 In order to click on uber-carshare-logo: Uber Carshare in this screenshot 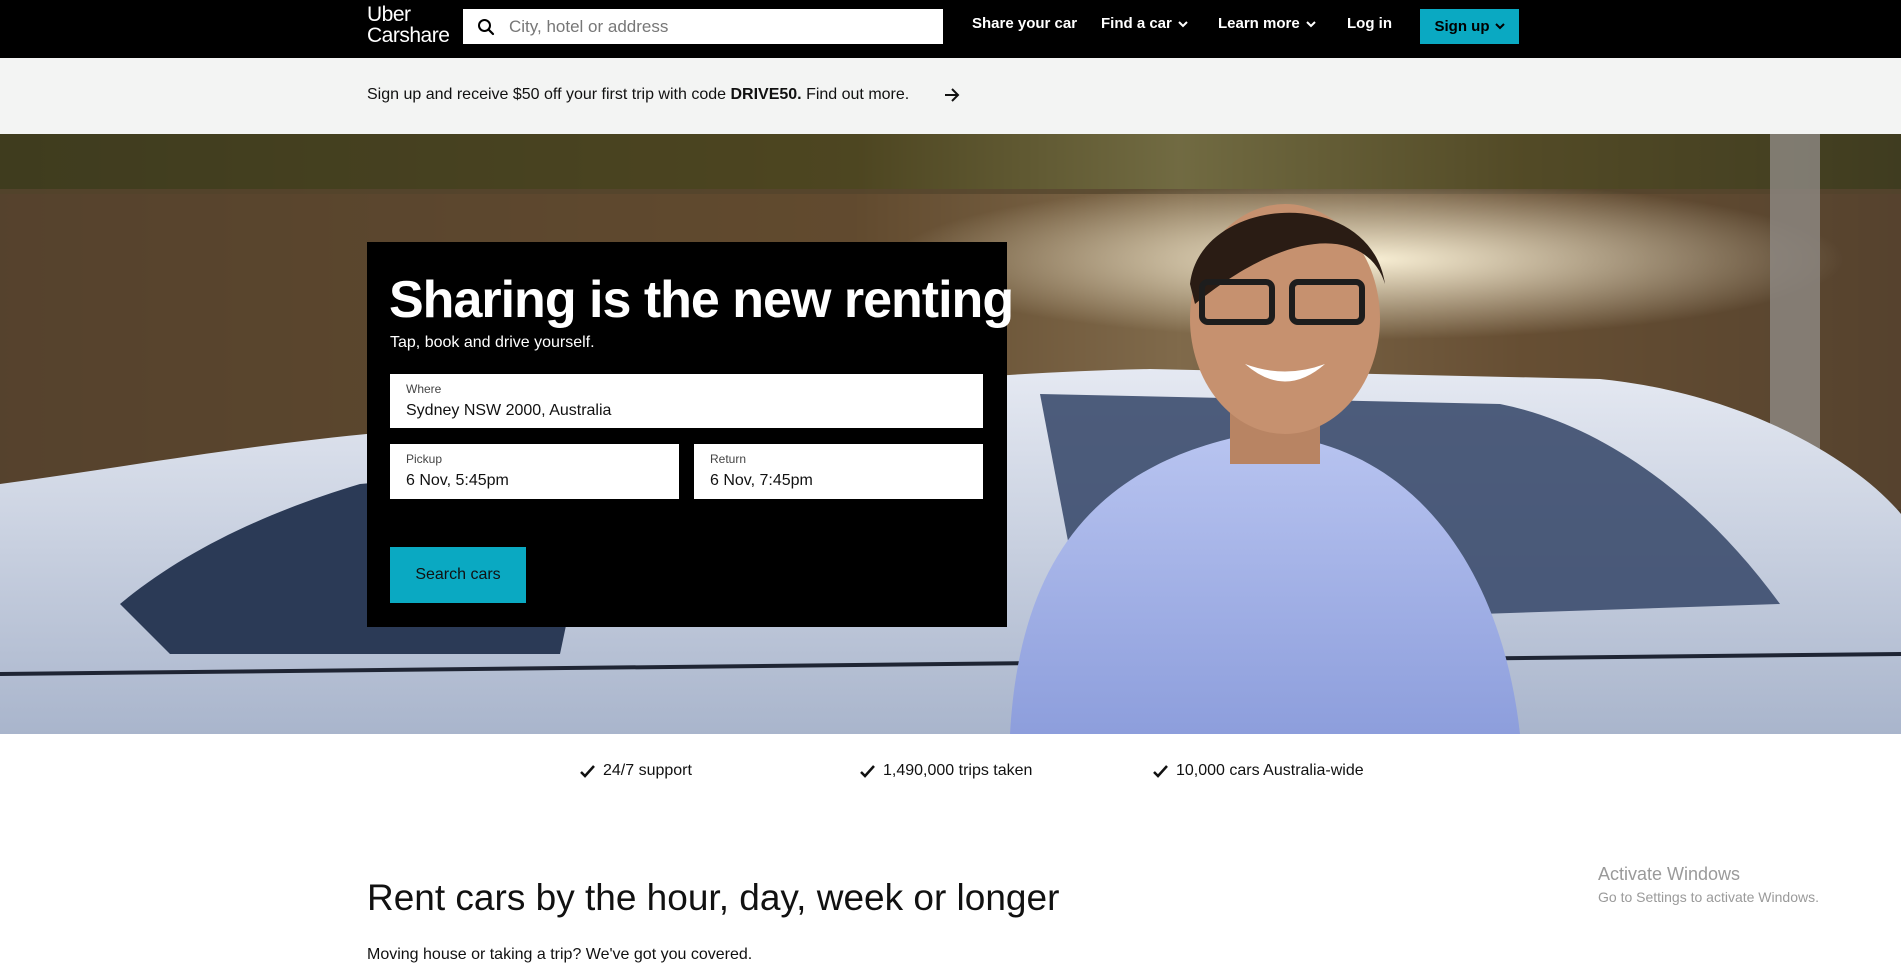, I will do `click(408, 25)`.